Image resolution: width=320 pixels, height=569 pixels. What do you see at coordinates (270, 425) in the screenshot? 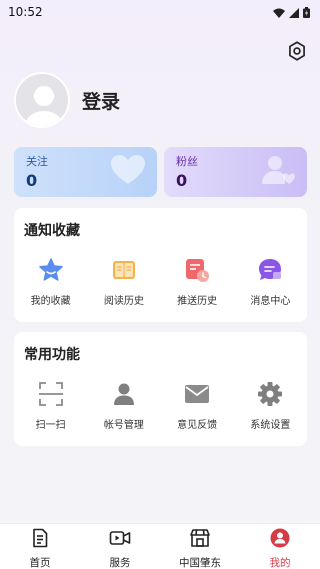
I see `grid-label: 系统设置` at bounding box center [270, 425].